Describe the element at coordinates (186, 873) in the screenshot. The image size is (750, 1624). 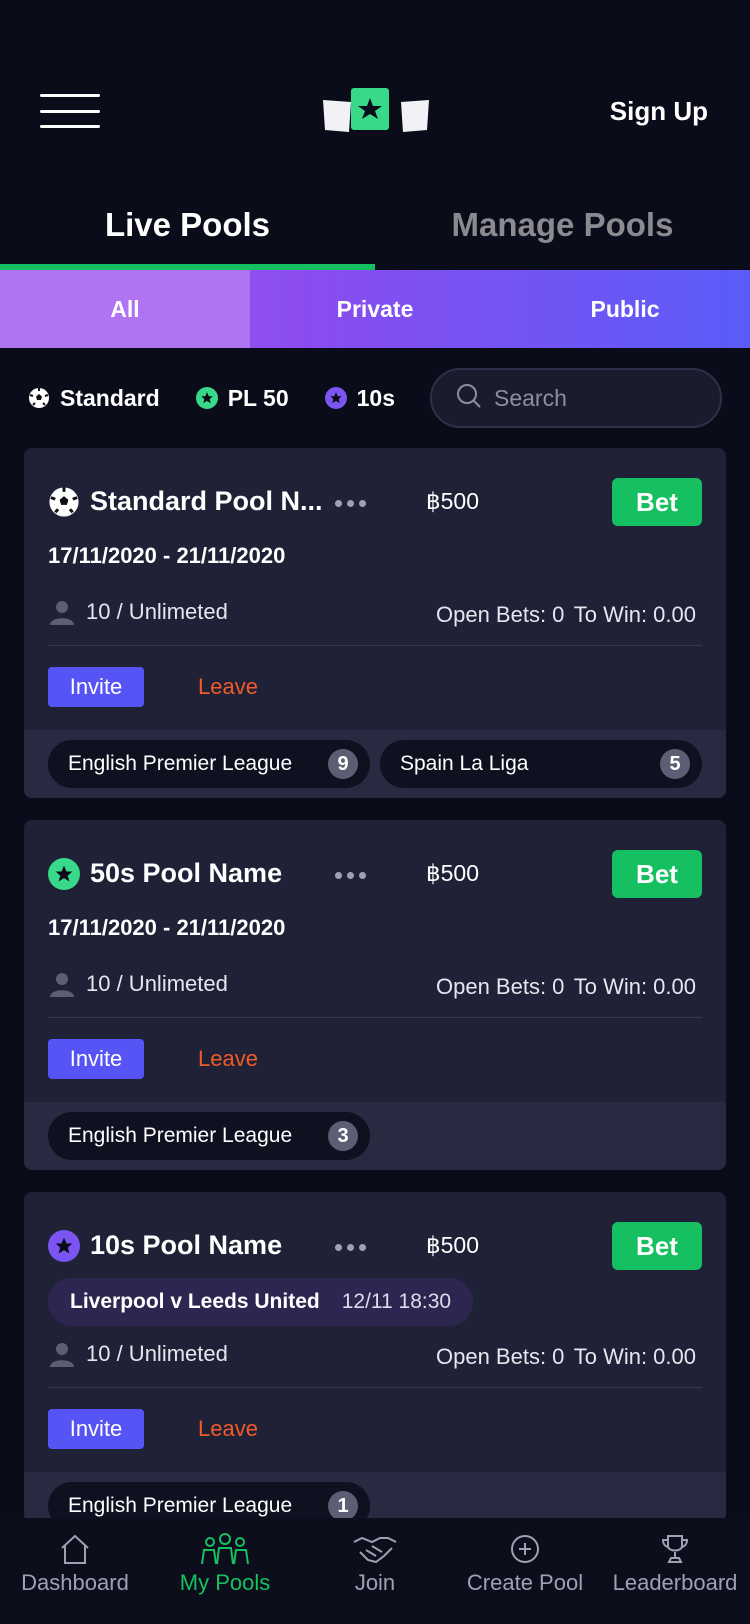
I see `pool-name: 50s Pool Name` at that location.